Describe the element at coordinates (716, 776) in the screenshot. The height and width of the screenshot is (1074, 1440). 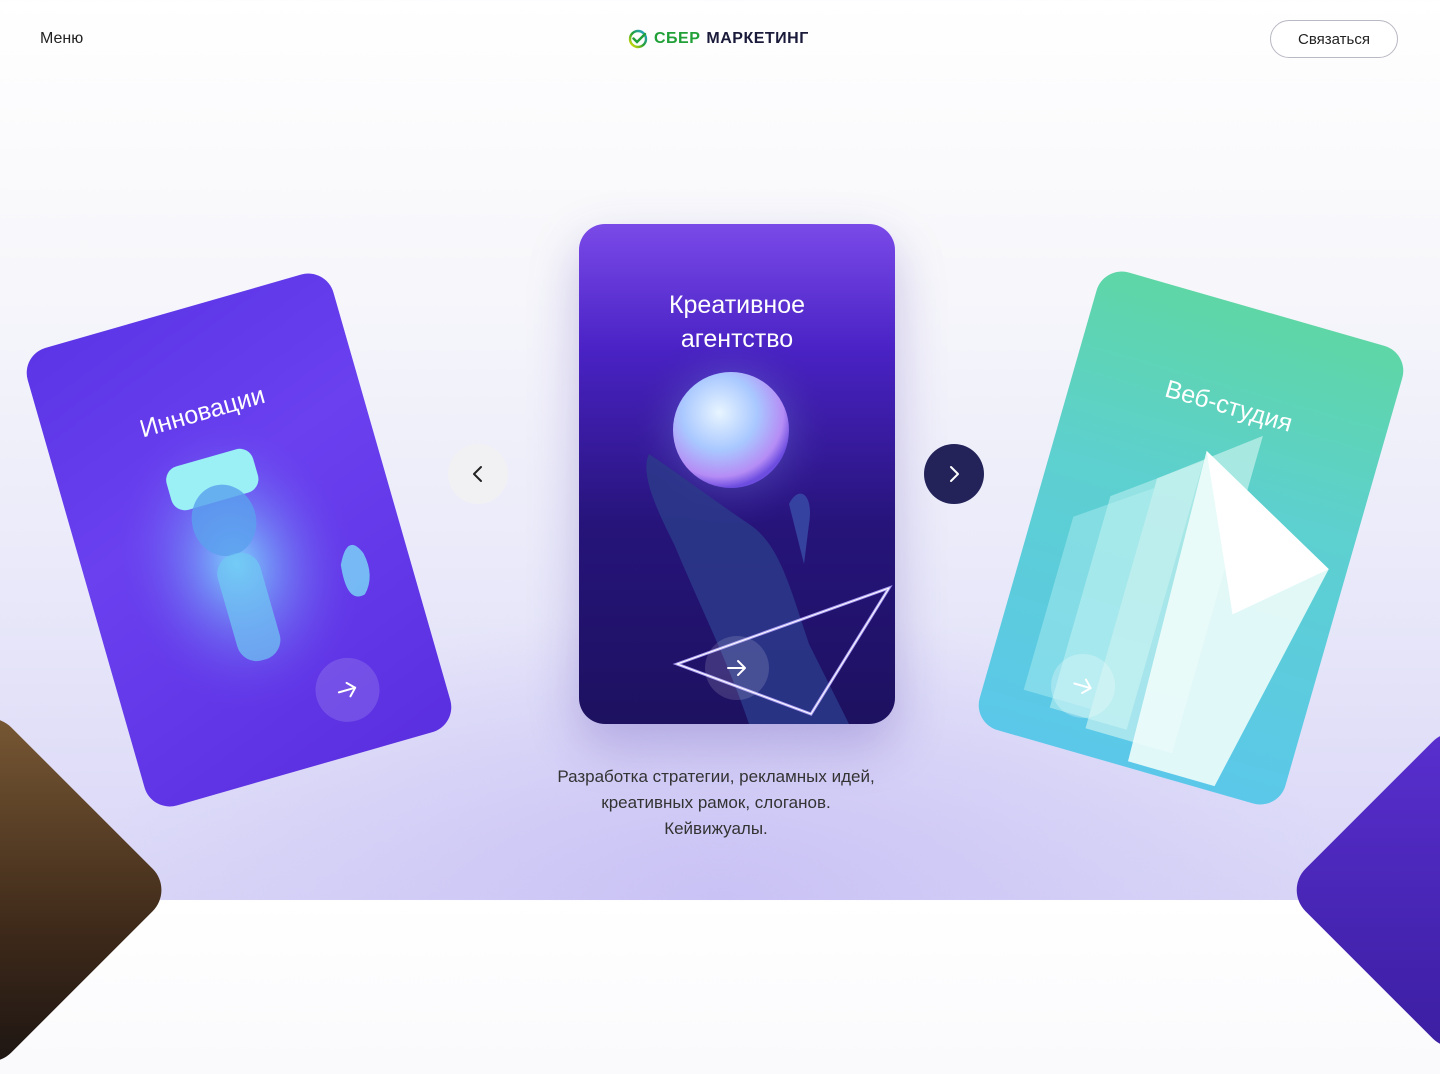
I see `description-line-1: Разработка стратегии, рекламных идей,` at that location.